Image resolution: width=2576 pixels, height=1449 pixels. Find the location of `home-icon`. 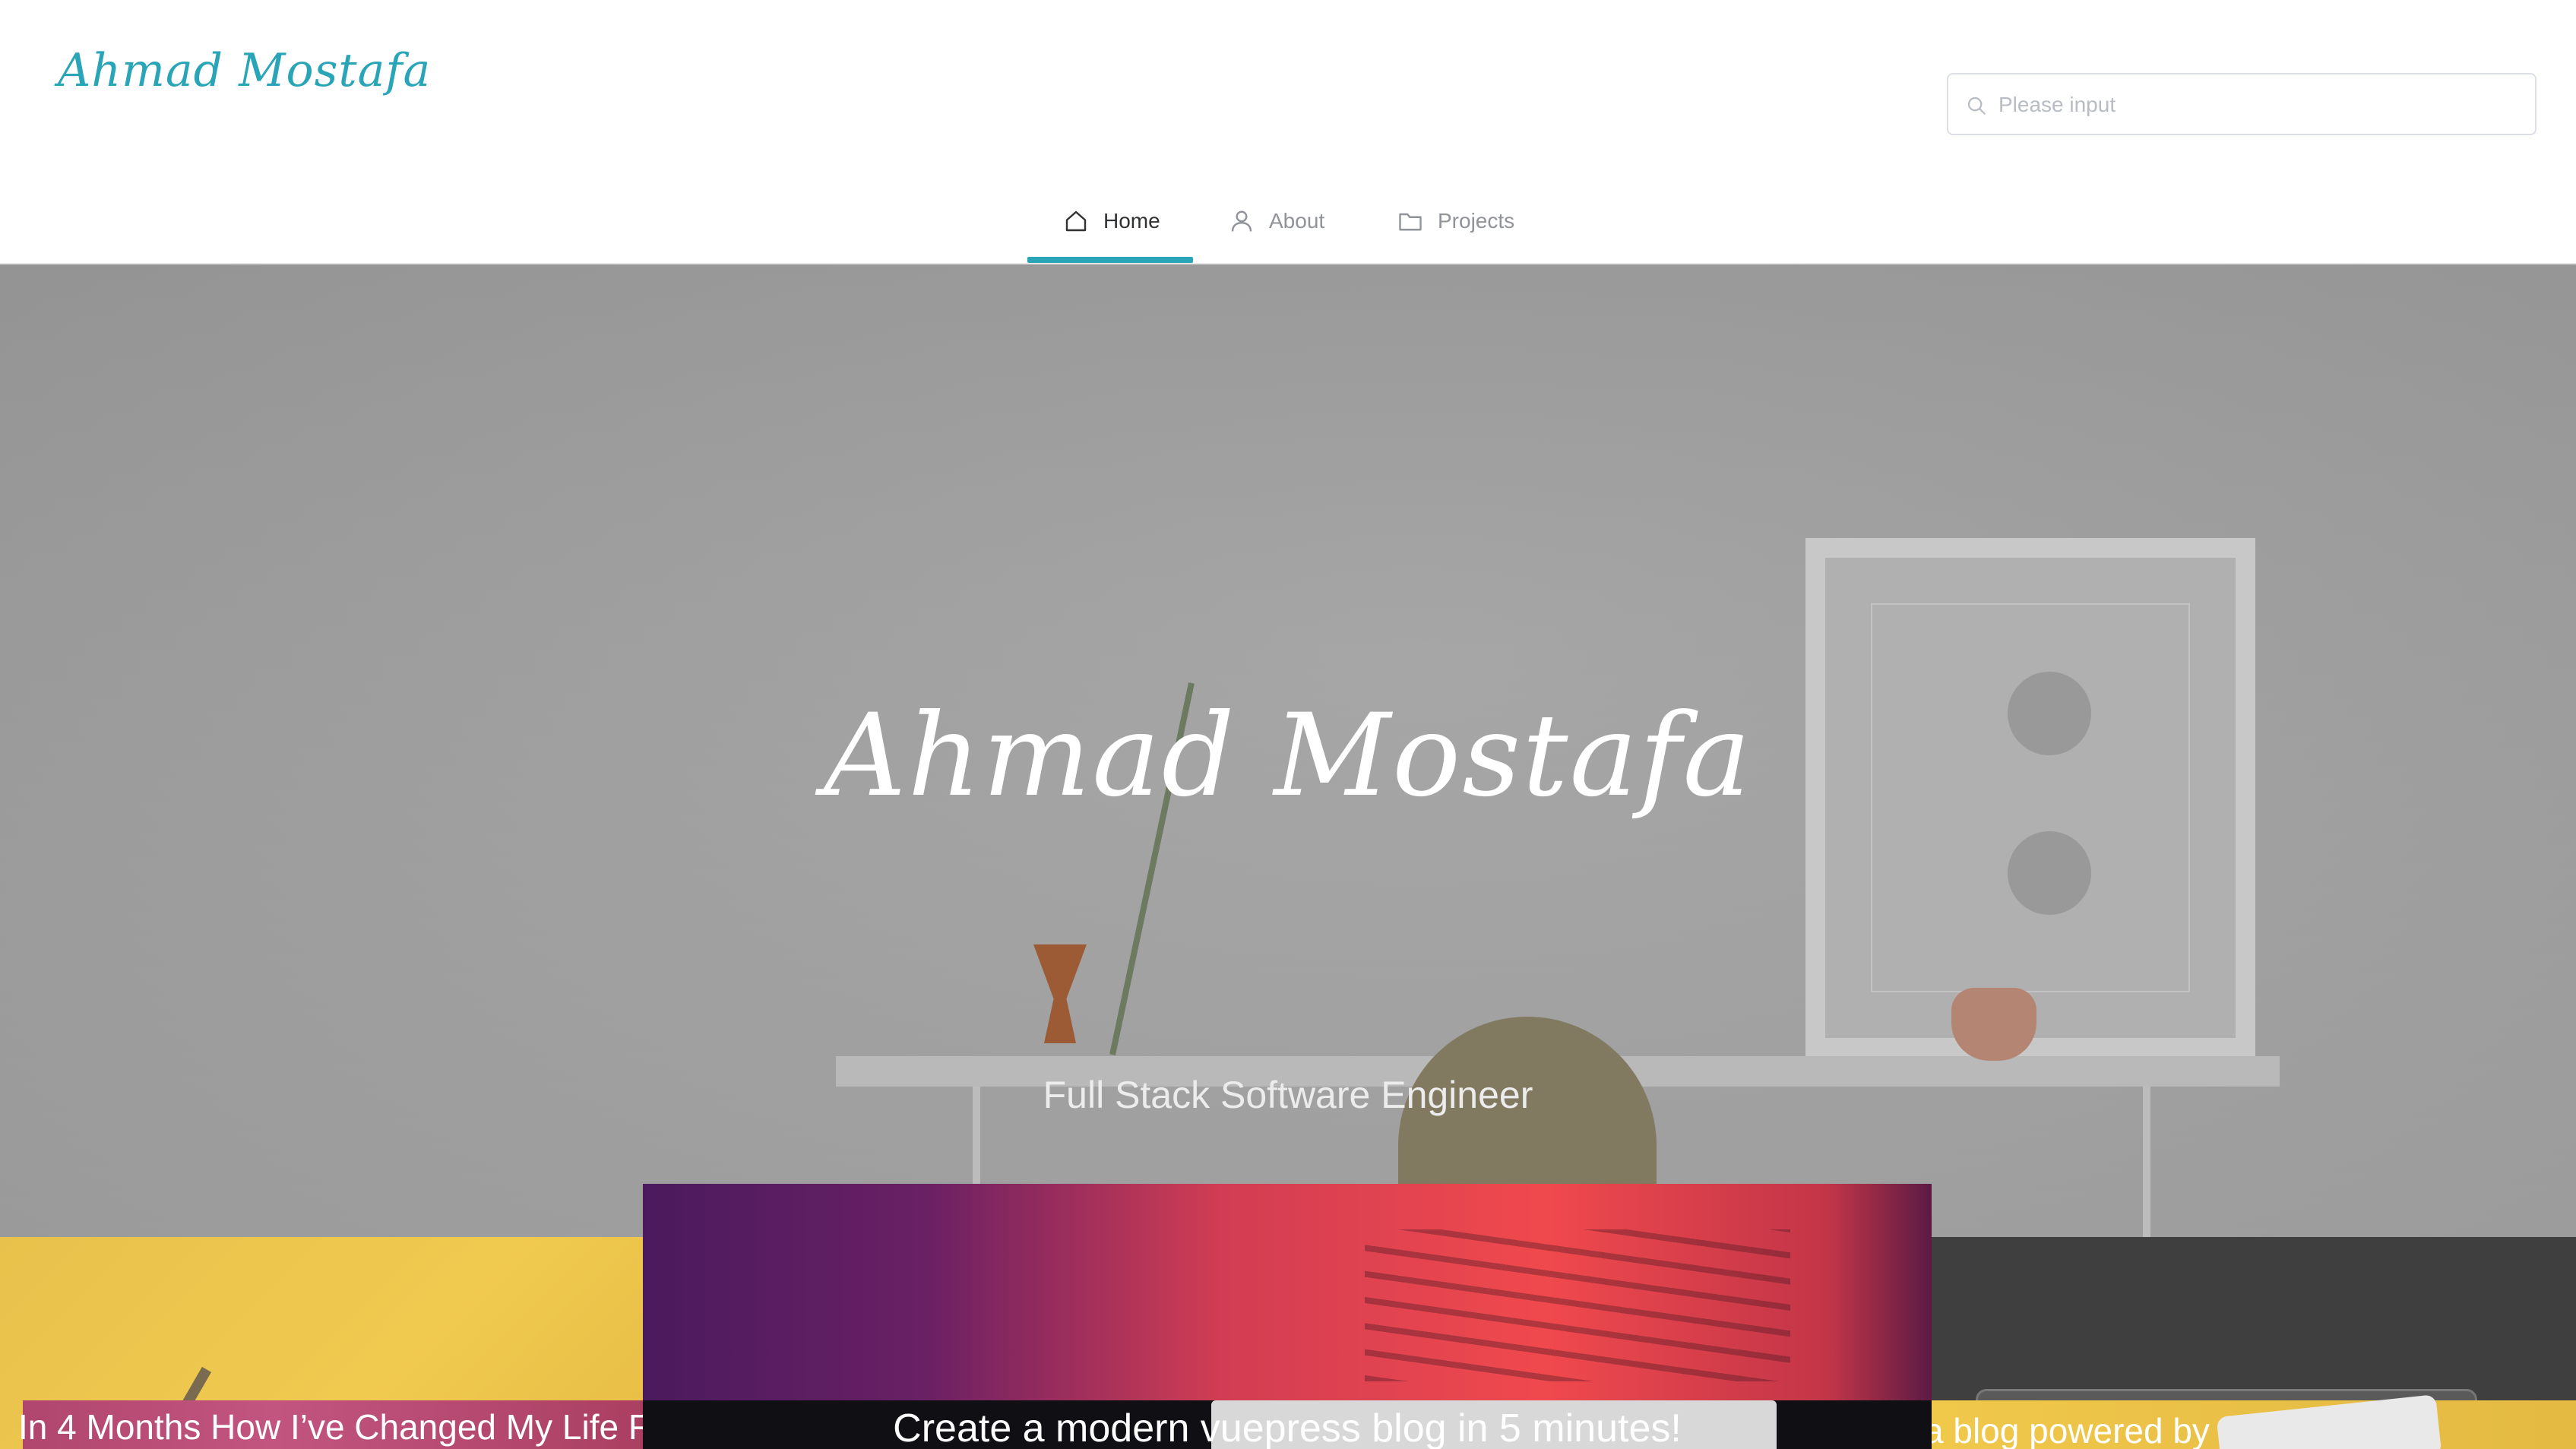

home-icon is located at coordinates (1076, 221).